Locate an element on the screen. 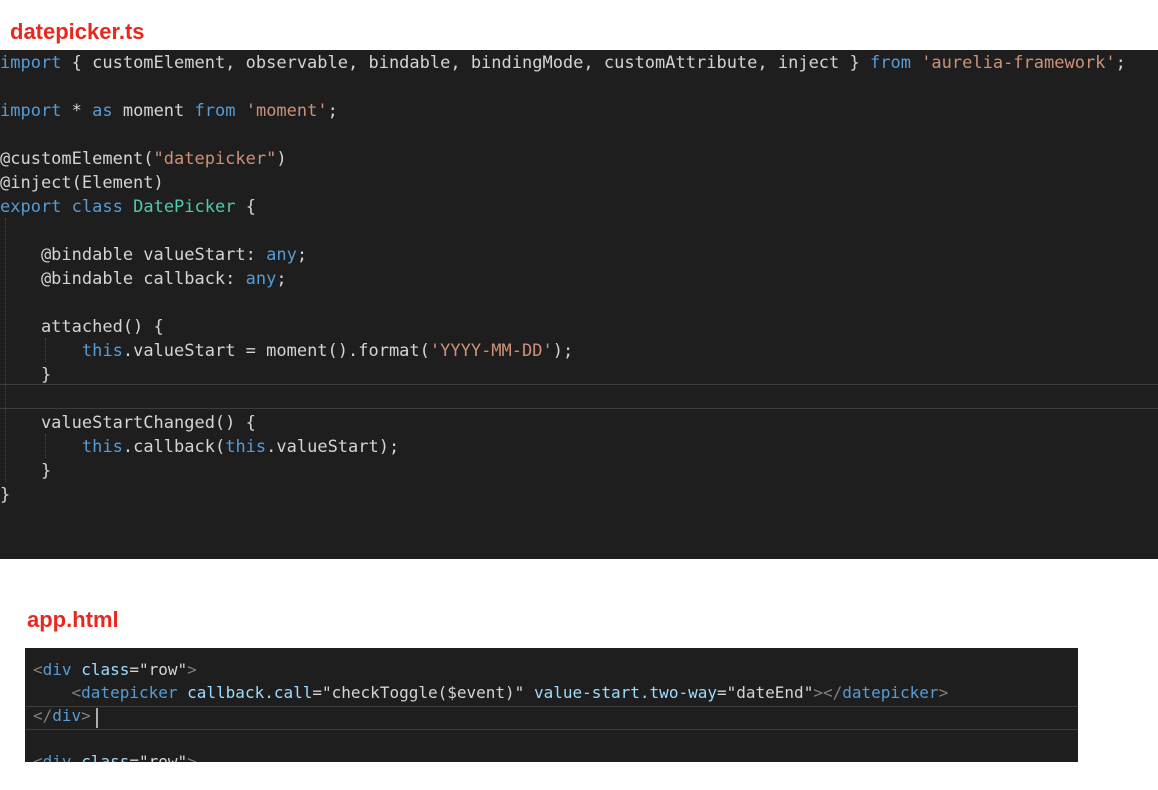  code-line: @inject(Element) is located at coordinates (579, 183).